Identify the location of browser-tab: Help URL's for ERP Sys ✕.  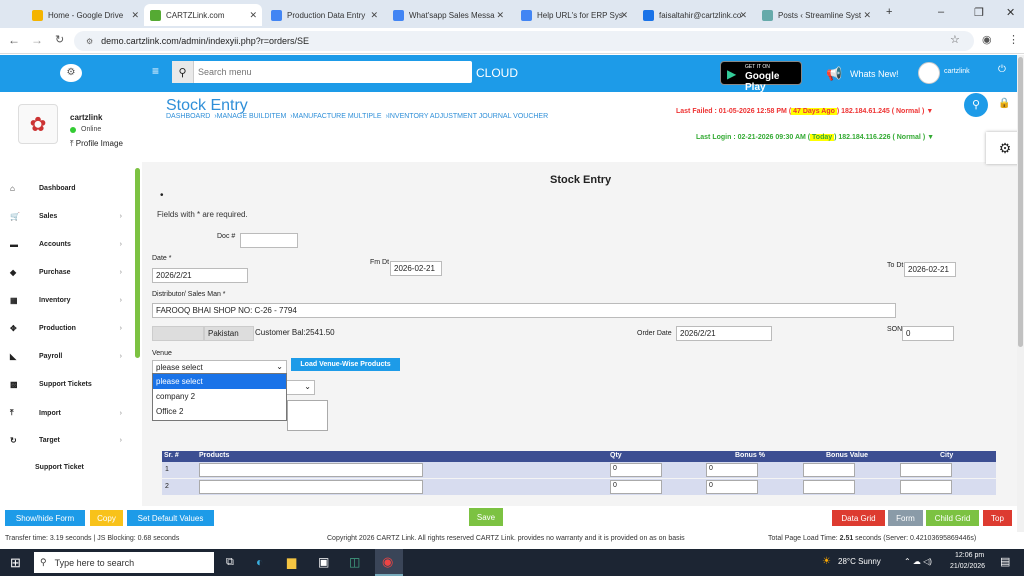
(574, 15).